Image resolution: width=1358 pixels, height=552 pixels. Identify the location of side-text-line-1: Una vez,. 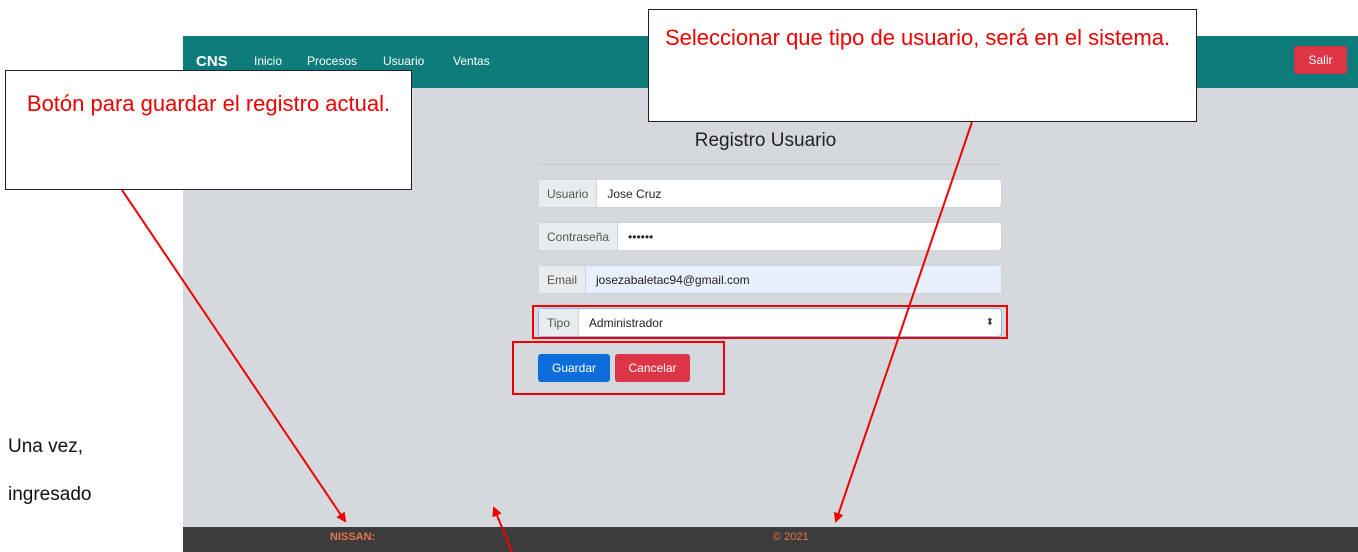
(45, 446).